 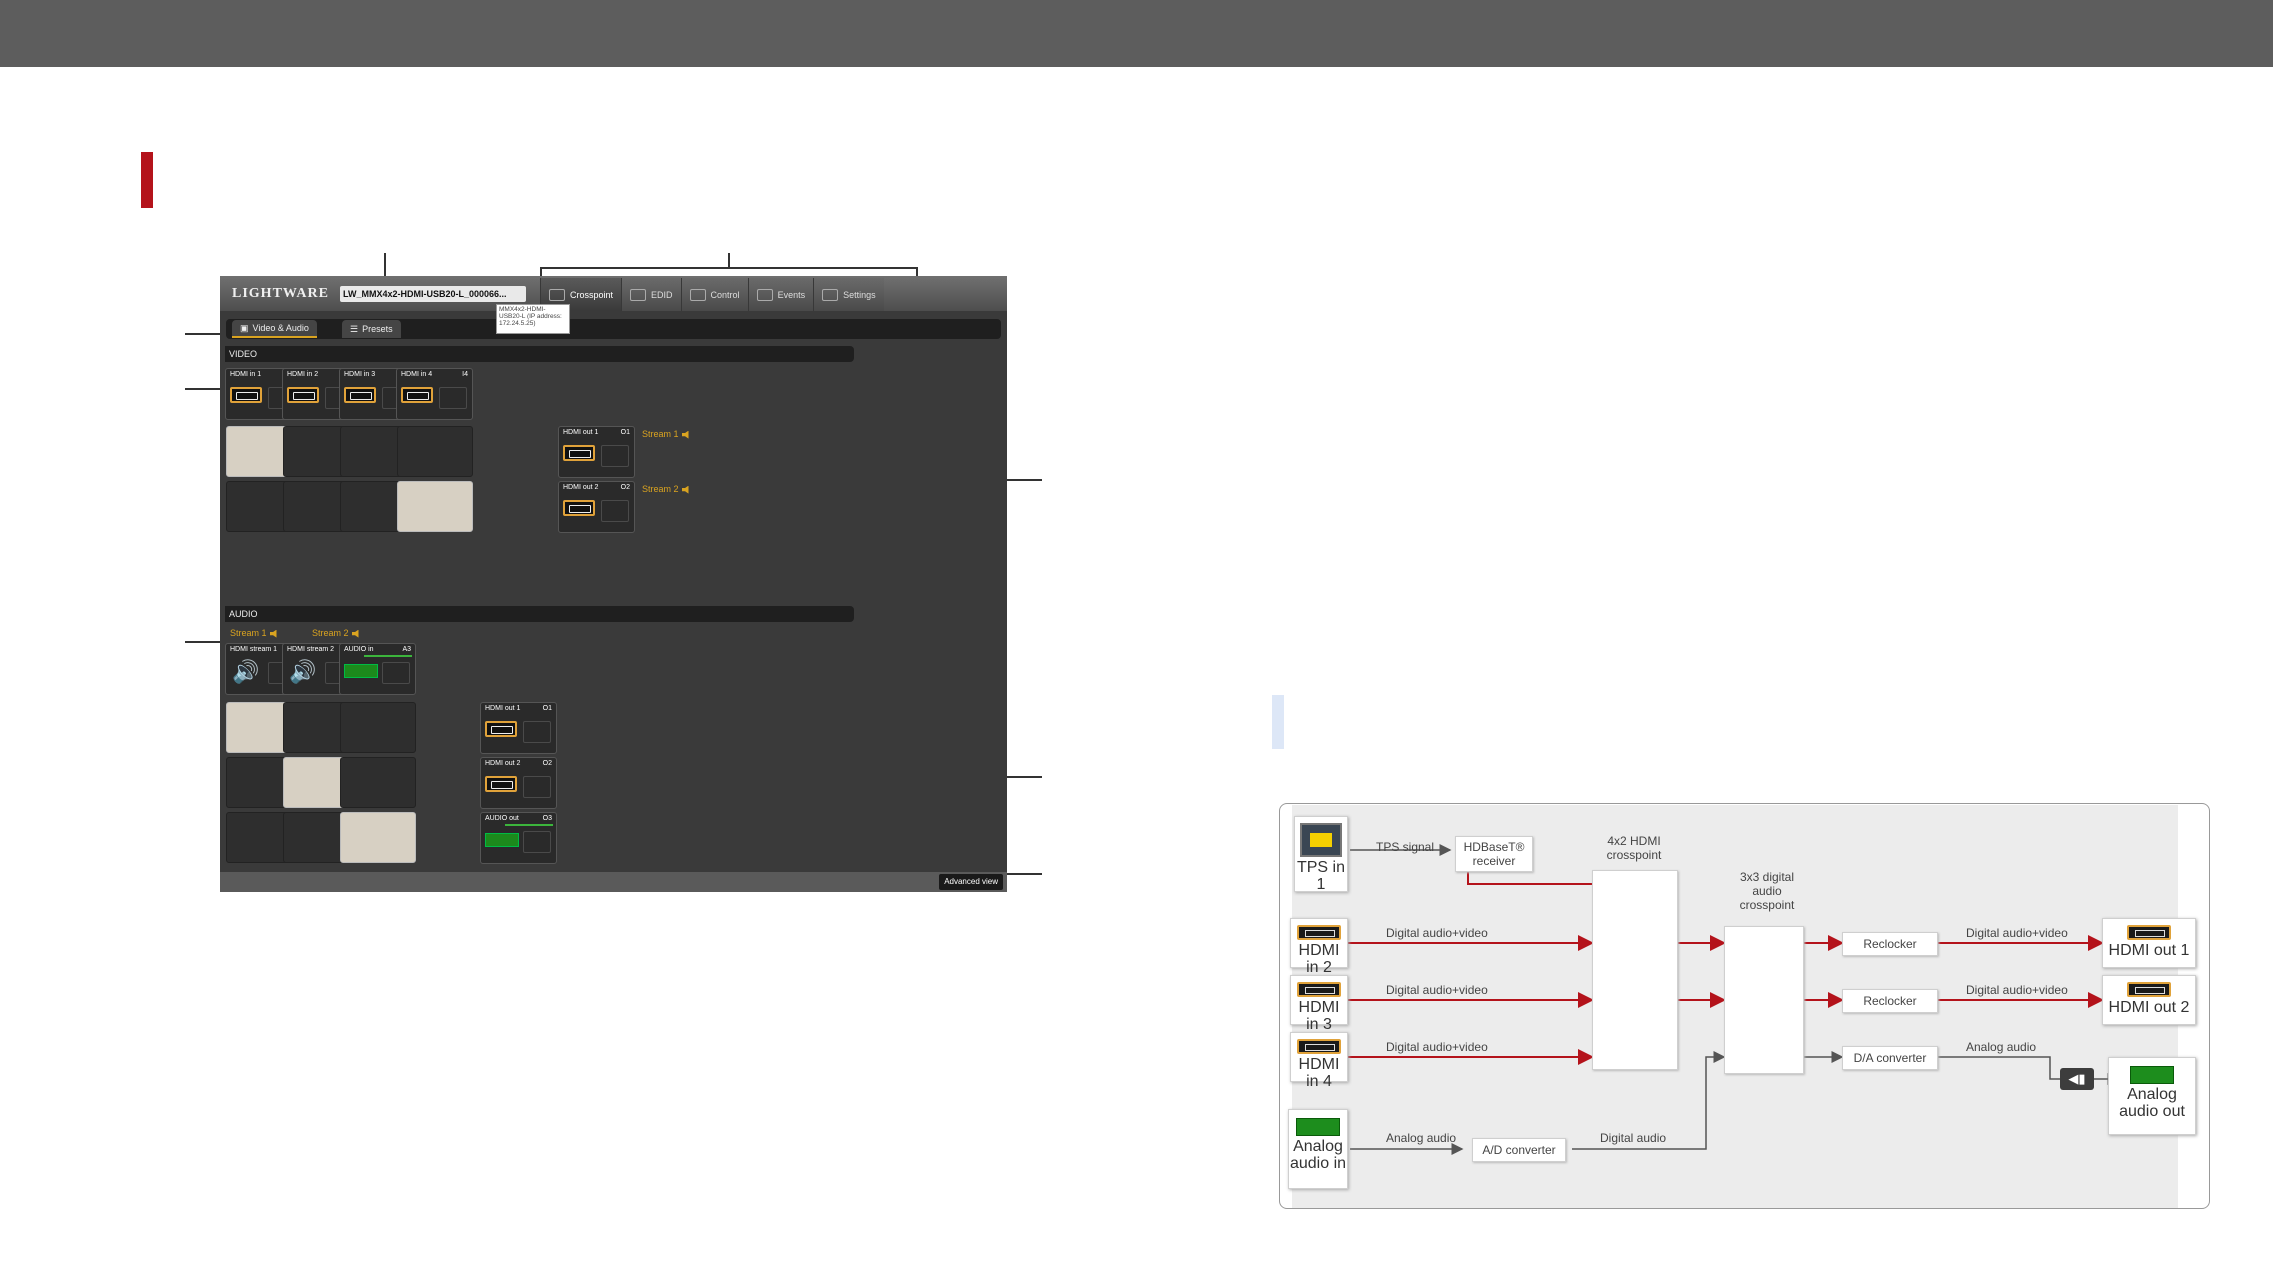 I want to click on hdmi-out-1-port: HDMI out 1, so click(x=2149, y=943).